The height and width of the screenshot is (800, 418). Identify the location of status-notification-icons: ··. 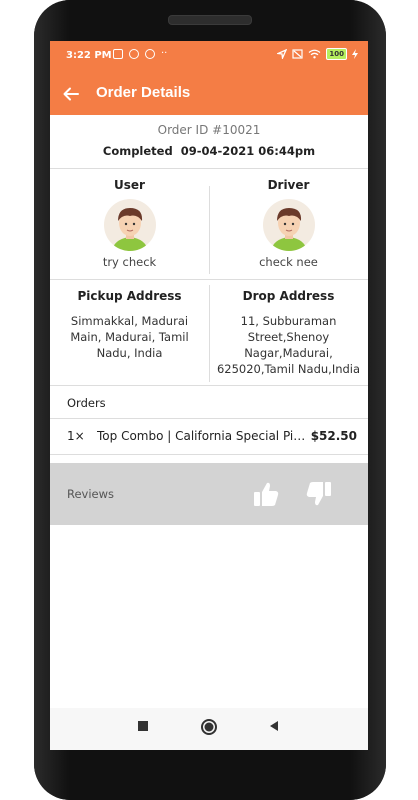
(140, 54).